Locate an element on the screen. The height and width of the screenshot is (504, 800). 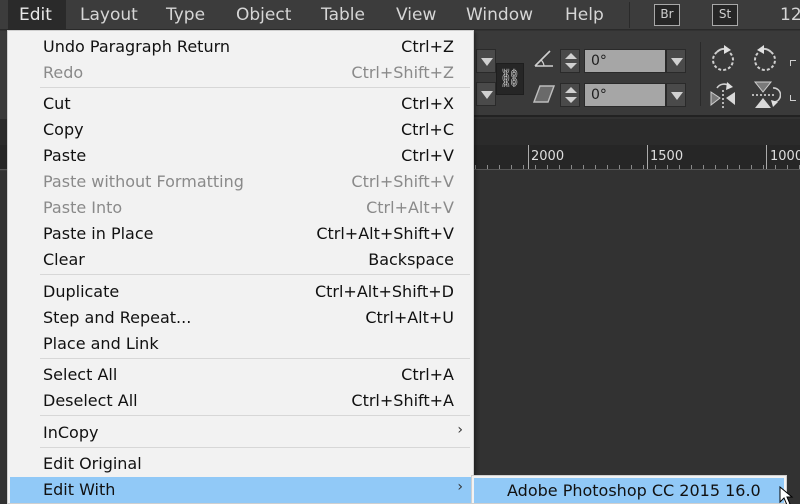
width-dropdown is located at coordinates (486, 61).